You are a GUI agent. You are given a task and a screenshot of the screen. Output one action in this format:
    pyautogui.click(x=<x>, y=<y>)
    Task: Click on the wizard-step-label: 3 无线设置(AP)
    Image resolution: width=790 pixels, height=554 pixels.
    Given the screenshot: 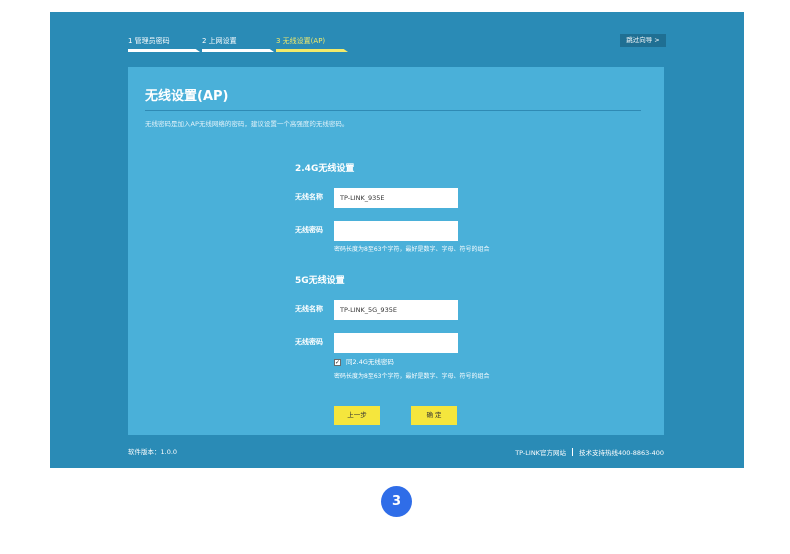 What is the action you would take?
    pyautogui.click(x=301, y=41)
    